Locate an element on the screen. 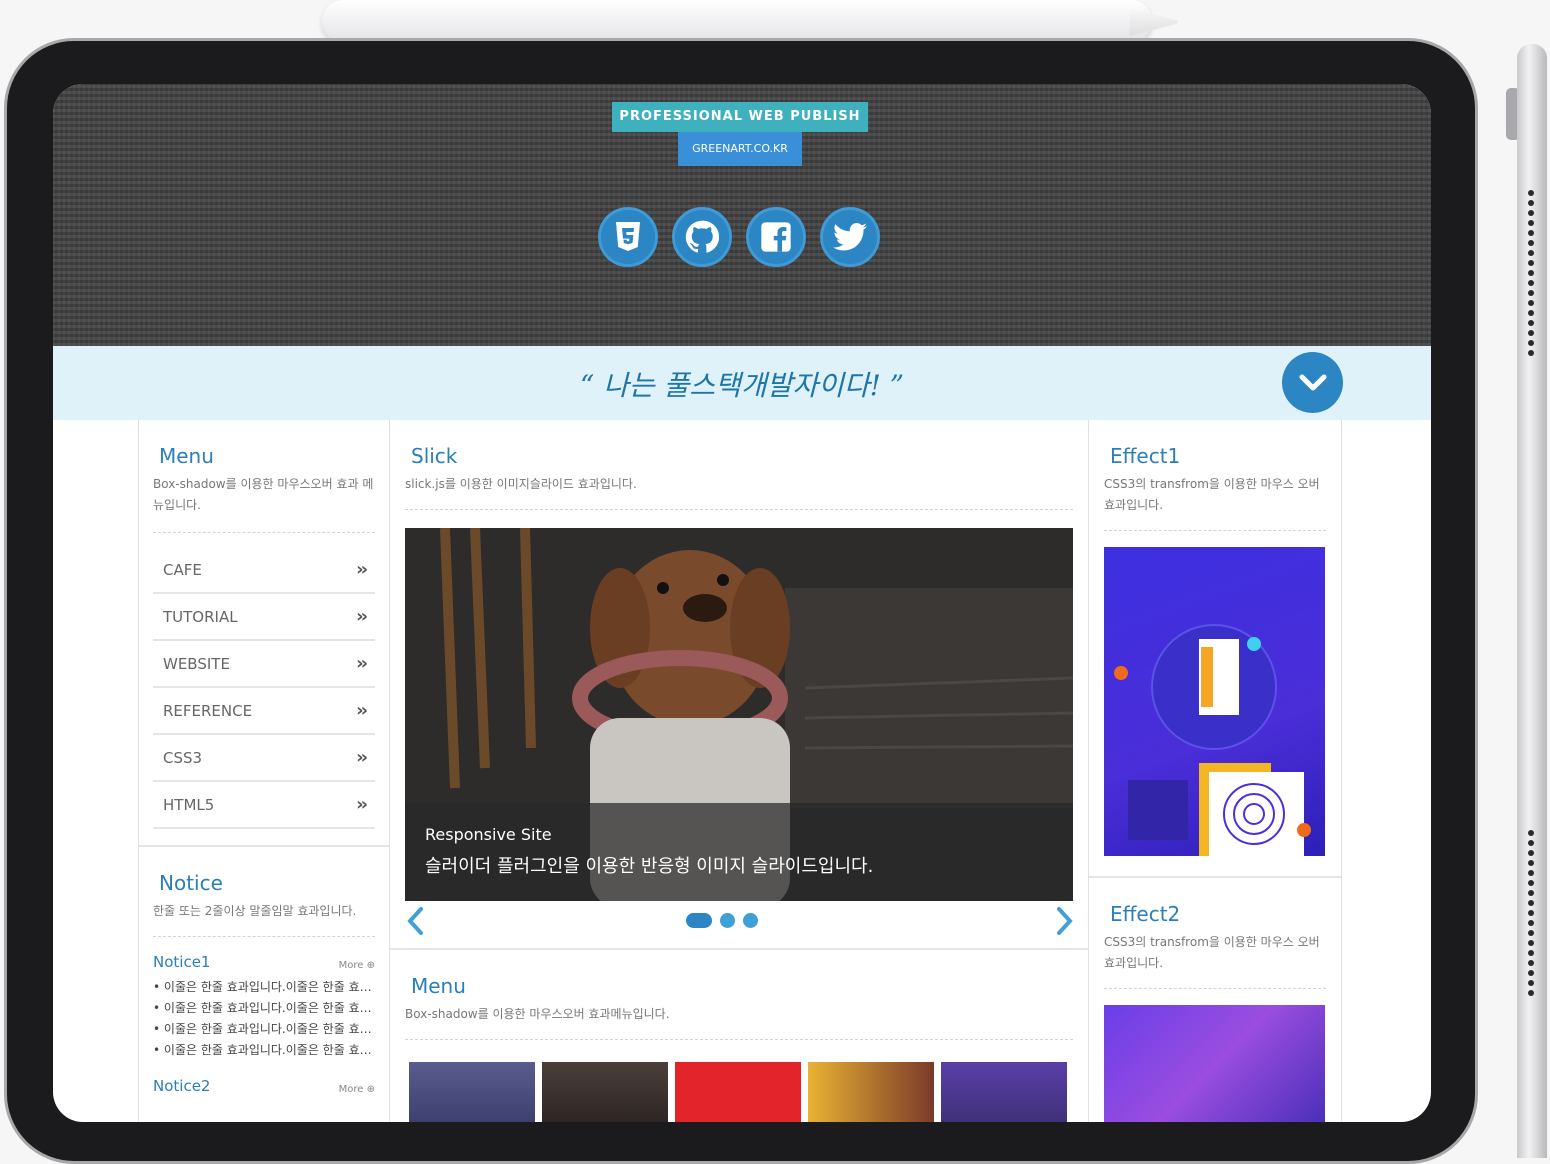 This screenshot has width=1550, height=1164. notice-group-header: Notice2 More ⊕ is located at coordinates (264, 1086).